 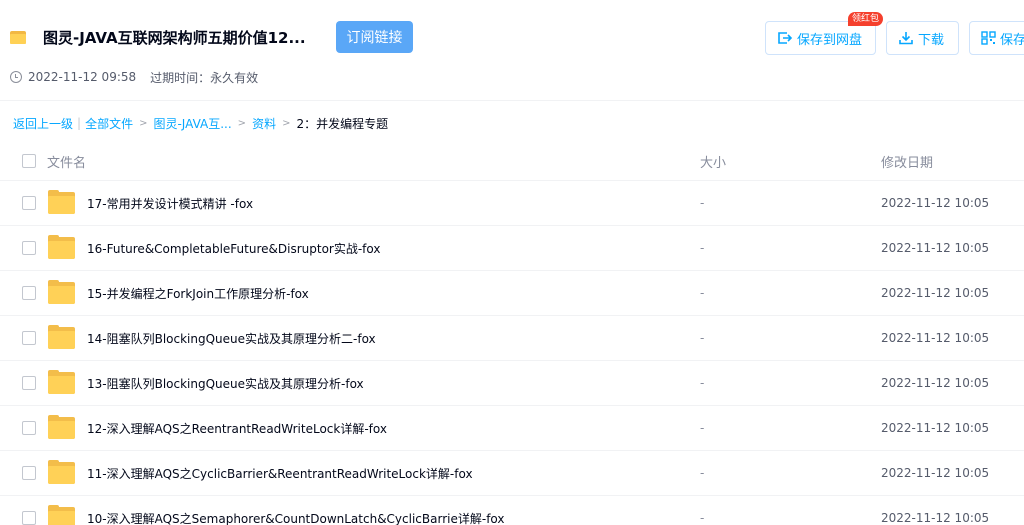 I want to click on download-label: 下载, so click(x=931, y=40).